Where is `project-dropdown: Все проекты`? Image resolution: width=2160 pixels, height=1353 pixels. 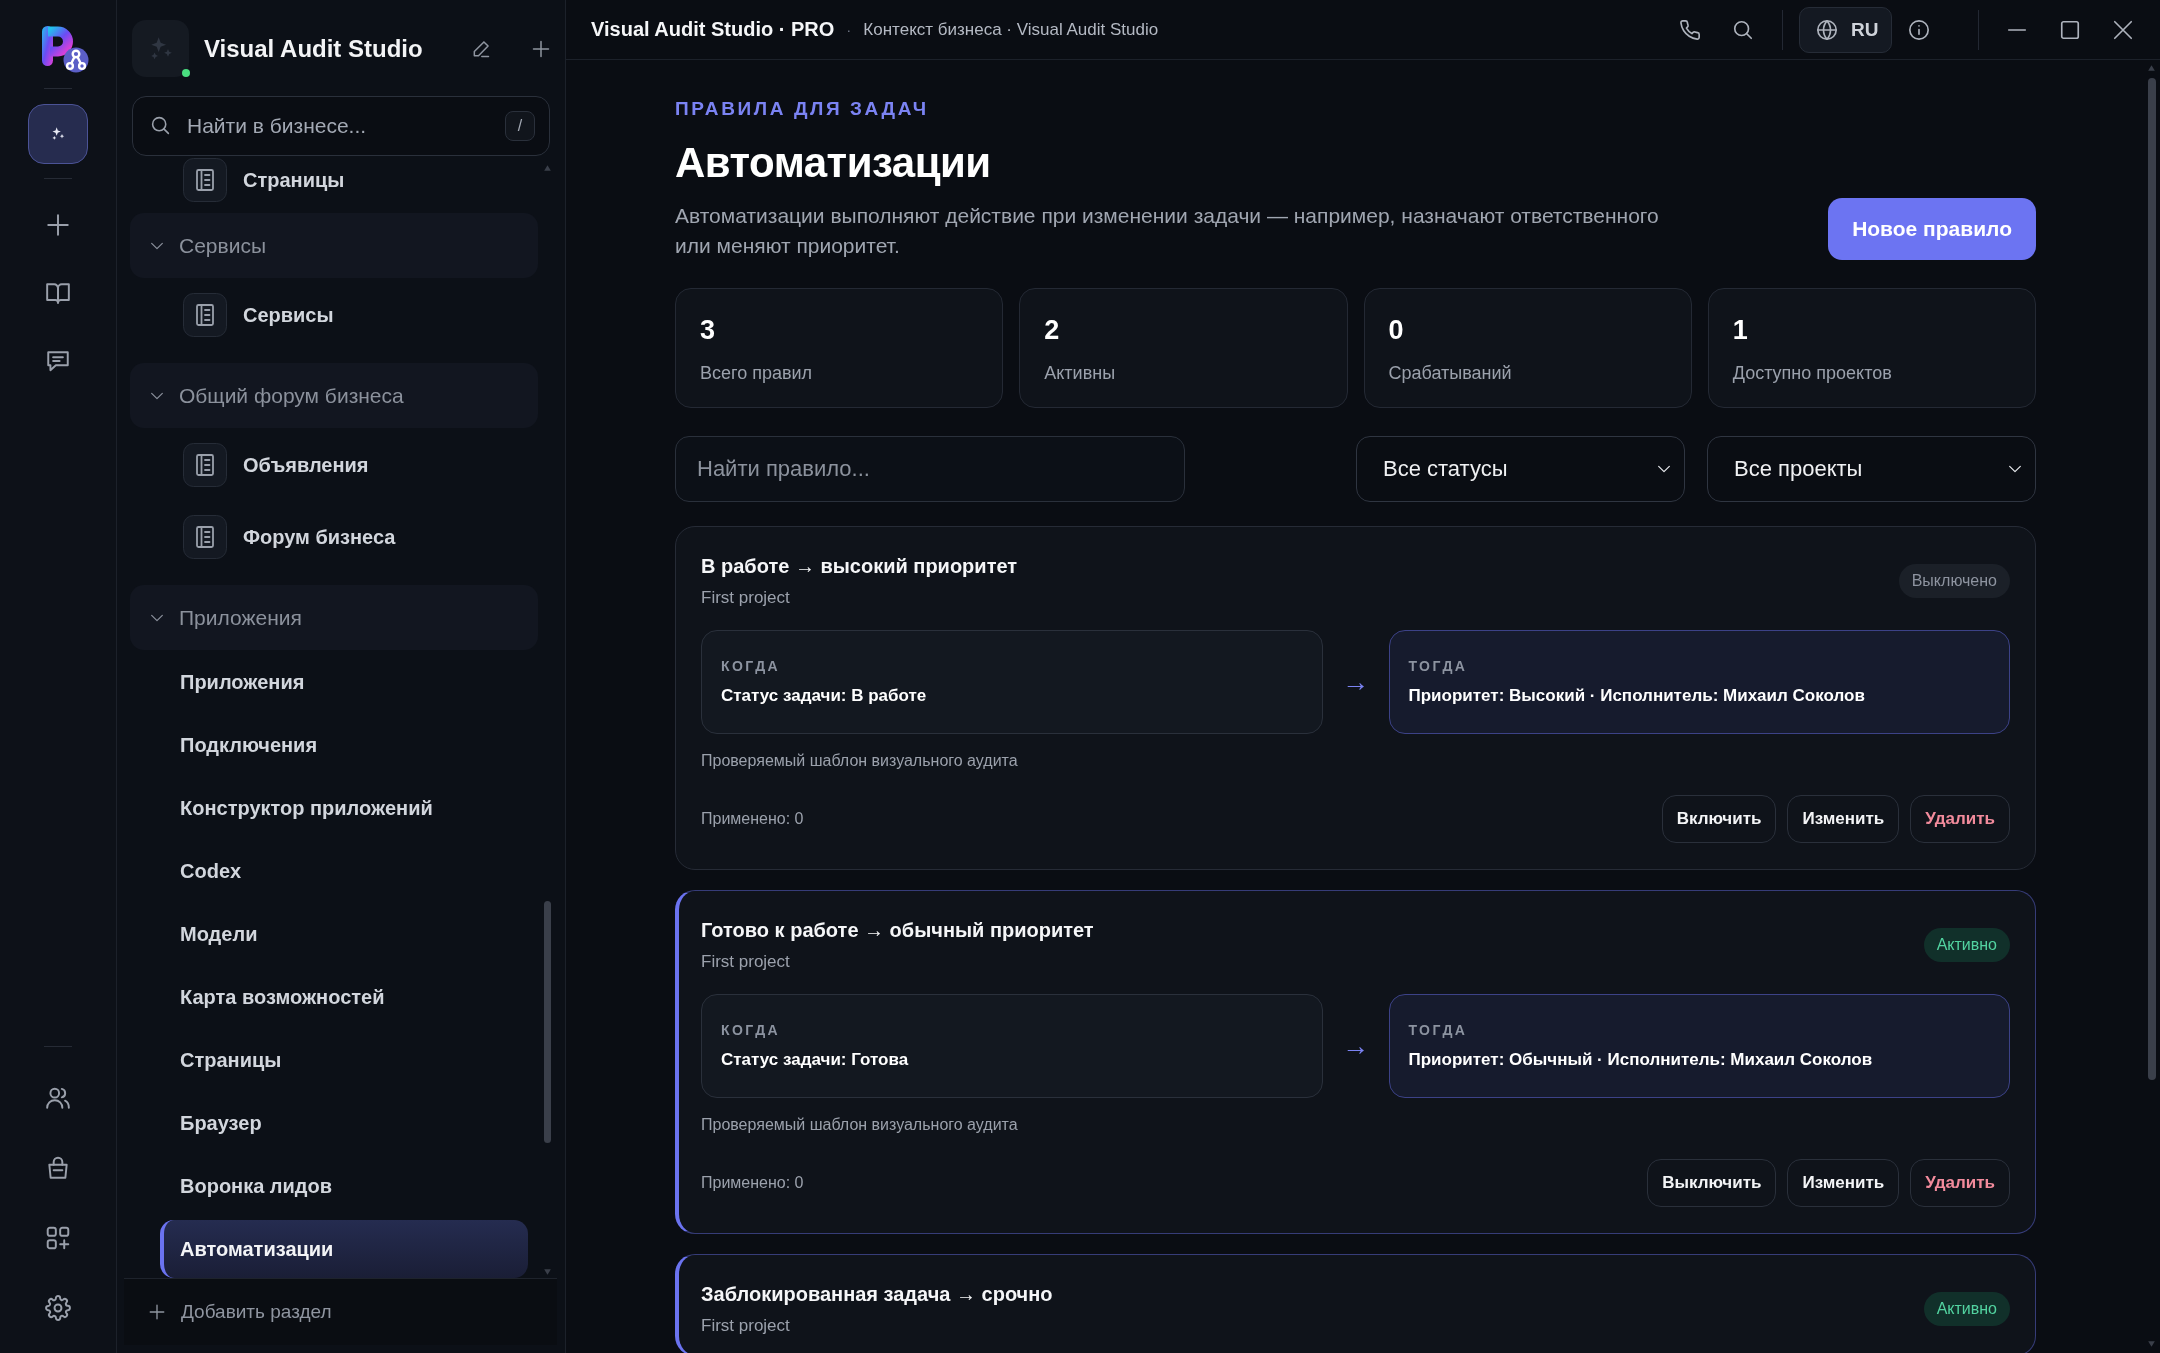
project-dropdown: Все проекты is located at coordinates (1871, 469).